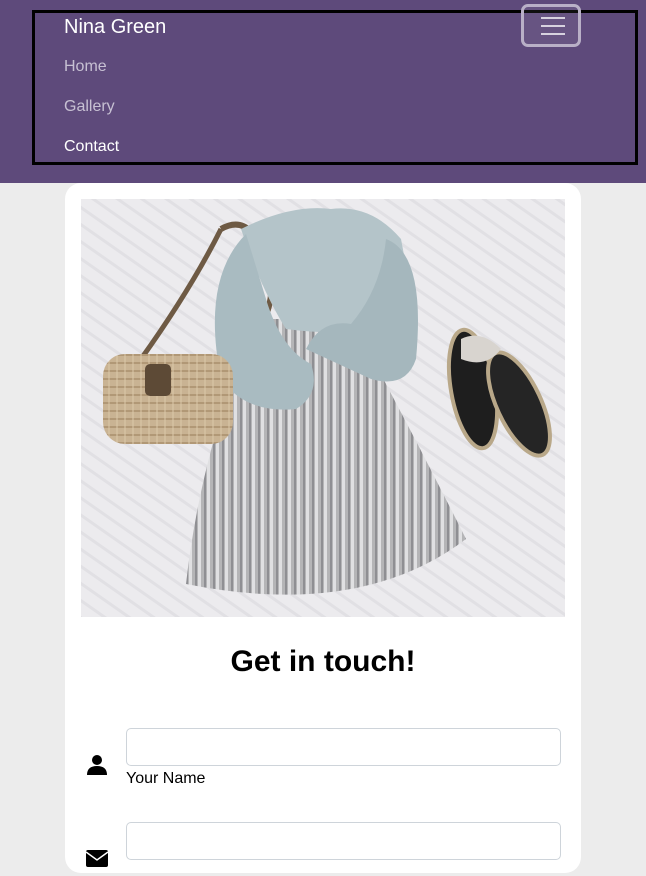 The height and width of the screenshot is (876, 646). What do you see at coordinates (97, 765) in the screenshot?
I see `user-icon` at bounding box center [97, 765].